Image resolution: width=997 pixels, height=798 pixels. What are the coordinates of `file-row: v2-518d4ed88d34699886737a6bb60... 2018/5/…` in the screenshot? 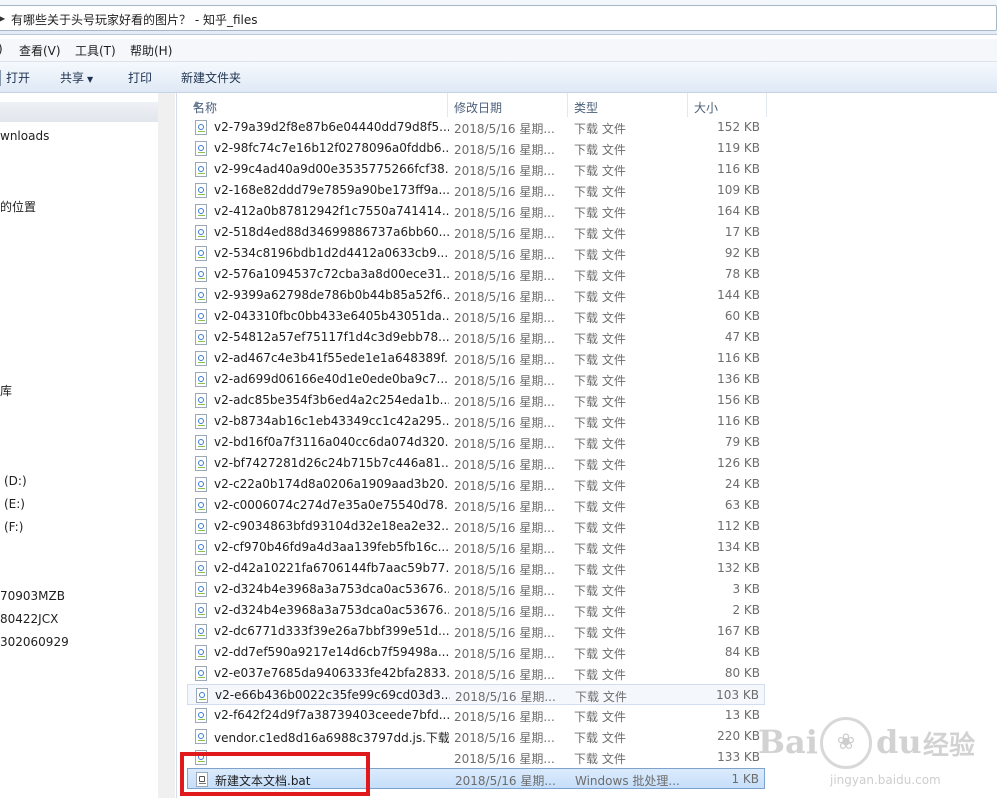 It's located at (476, 232).